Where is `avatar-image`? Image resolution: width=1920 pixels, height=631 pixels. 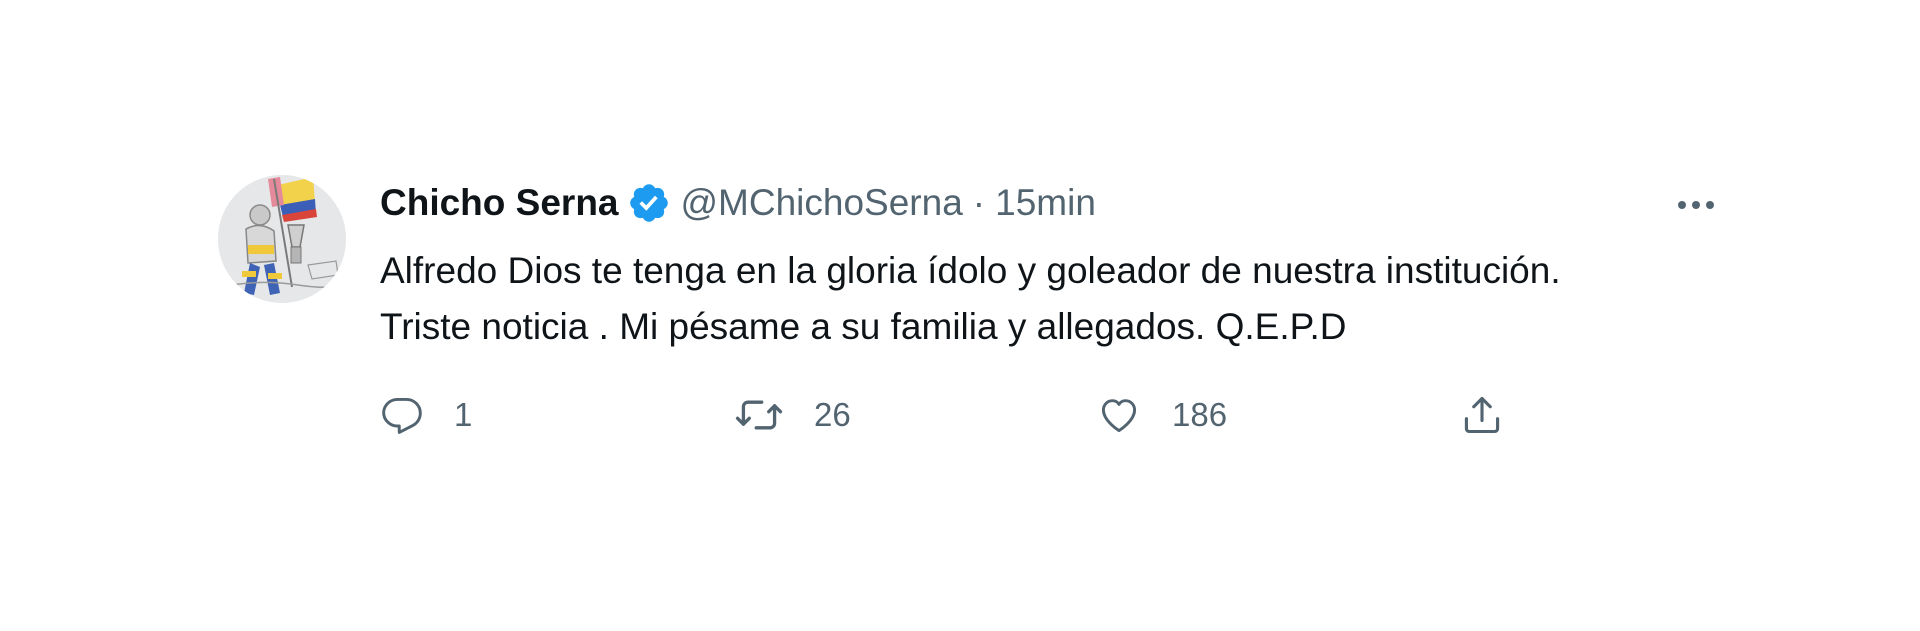 avatar-image is located at coordinates (282, 239).